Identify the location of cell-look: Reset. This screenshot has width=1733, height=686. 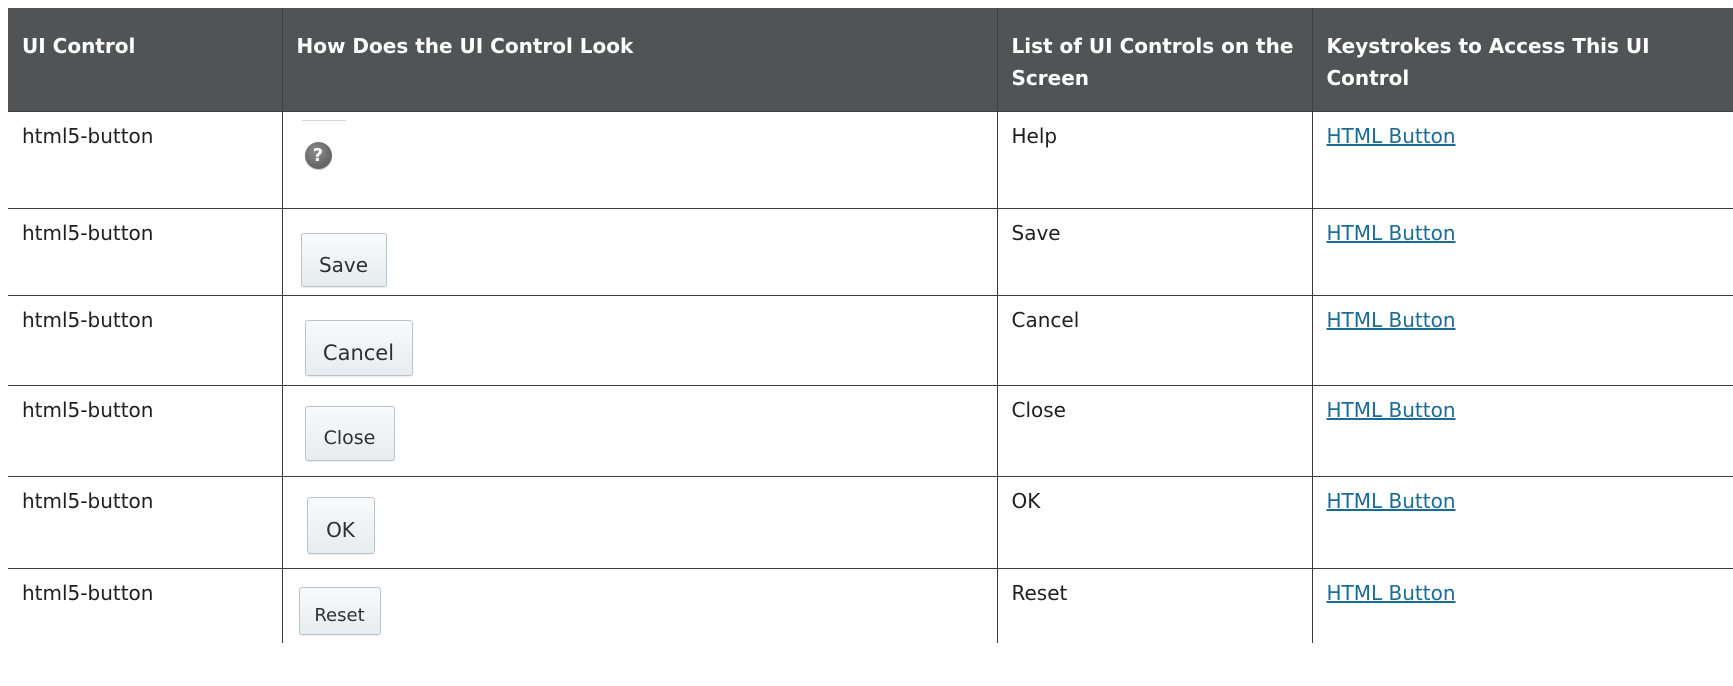
(640, 605).